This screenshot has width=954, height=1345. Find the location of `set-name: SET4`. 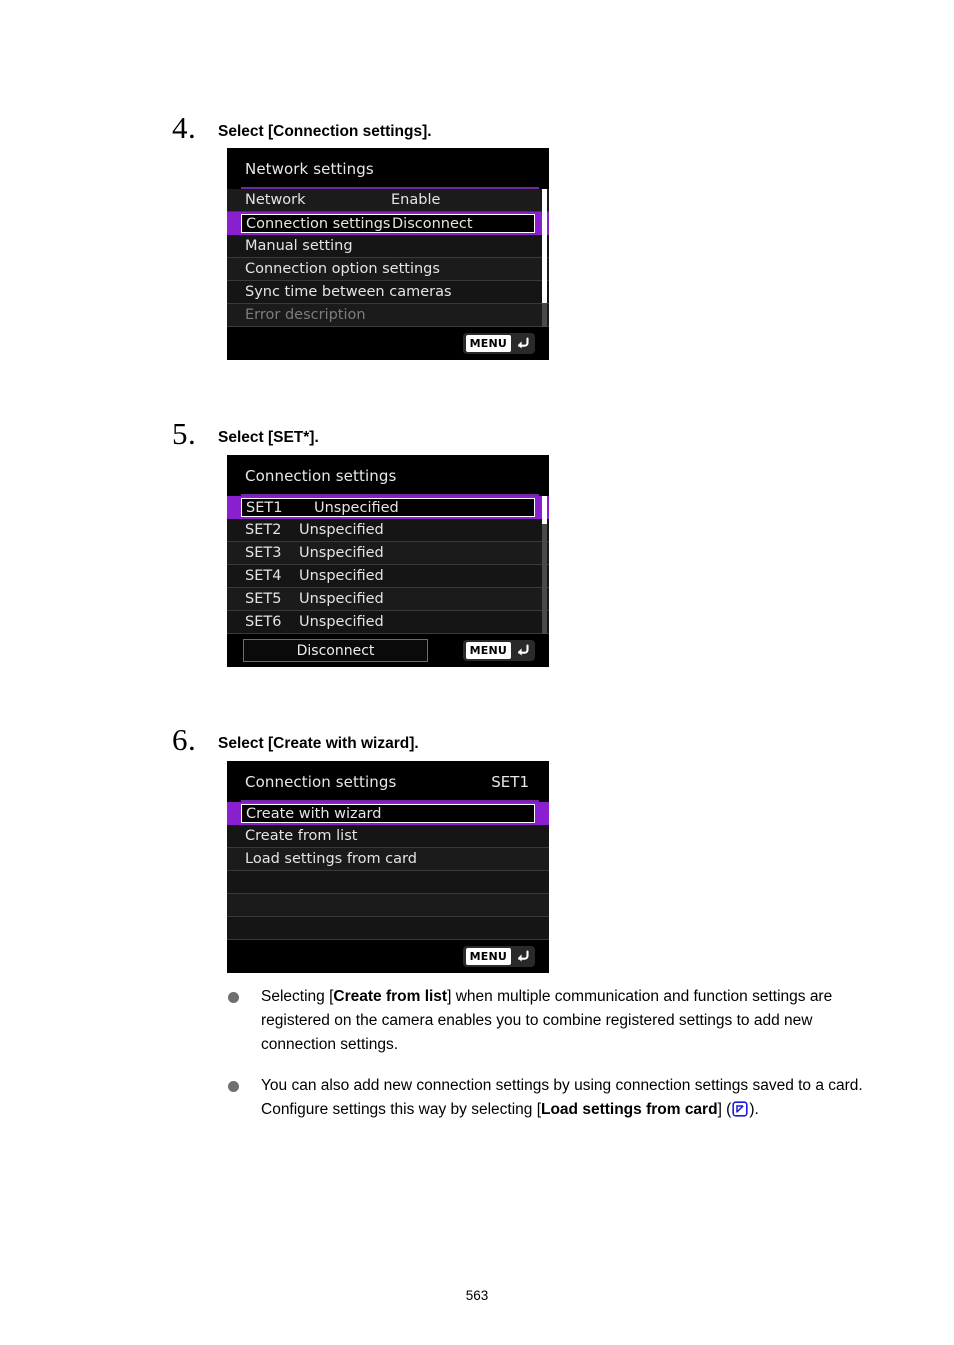

set-name: SET4 is located at coordinates (263, 576).